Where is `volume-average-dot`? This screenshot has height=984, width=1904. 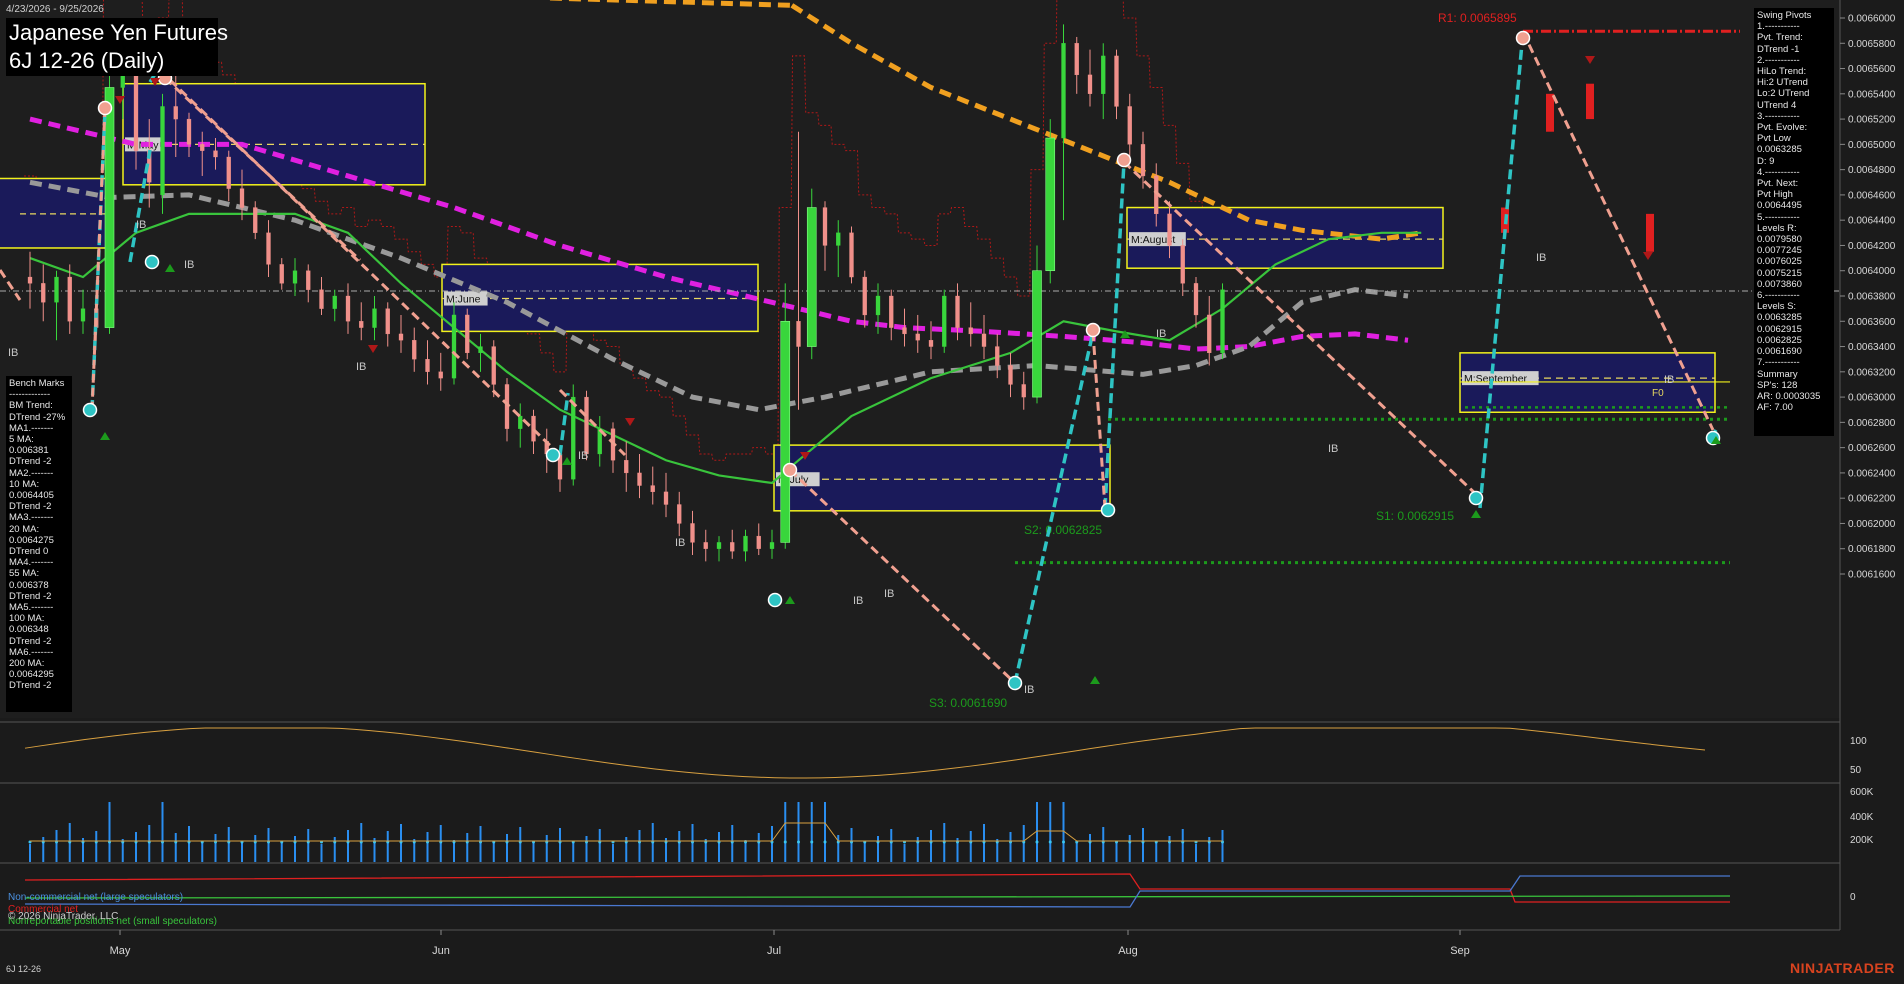
volume-average-dot is located at coordinates (825, 842).